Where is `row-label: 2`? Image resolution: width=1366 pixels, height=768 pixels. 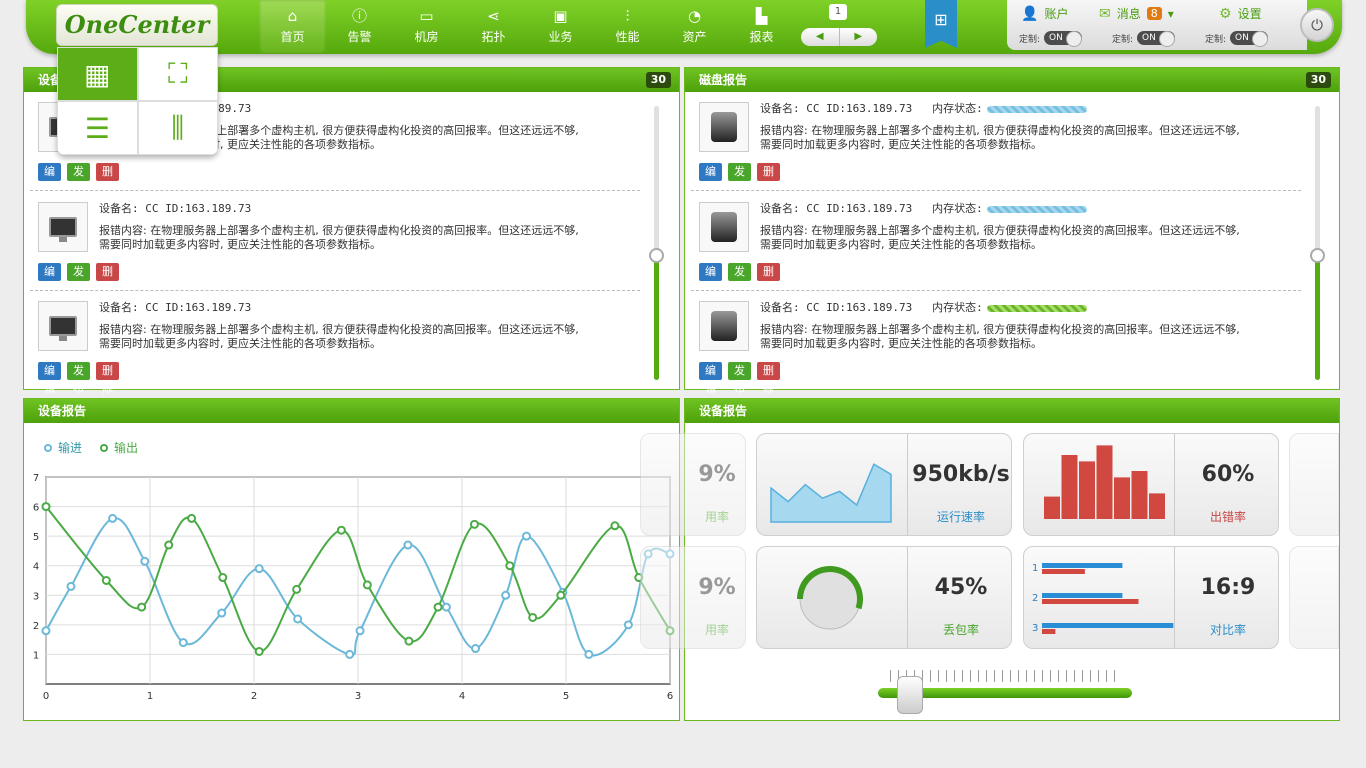 row-label: 2 is located at coordinates (1035, 598).